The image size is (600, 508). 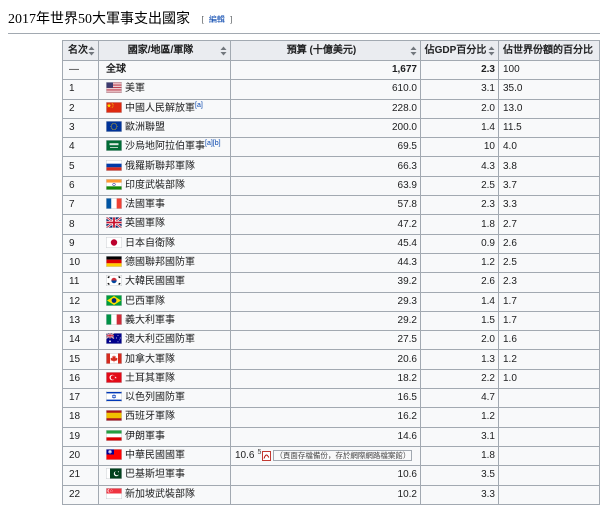 I want to click on share-cell: 3.3, so click(x=549, y=205).